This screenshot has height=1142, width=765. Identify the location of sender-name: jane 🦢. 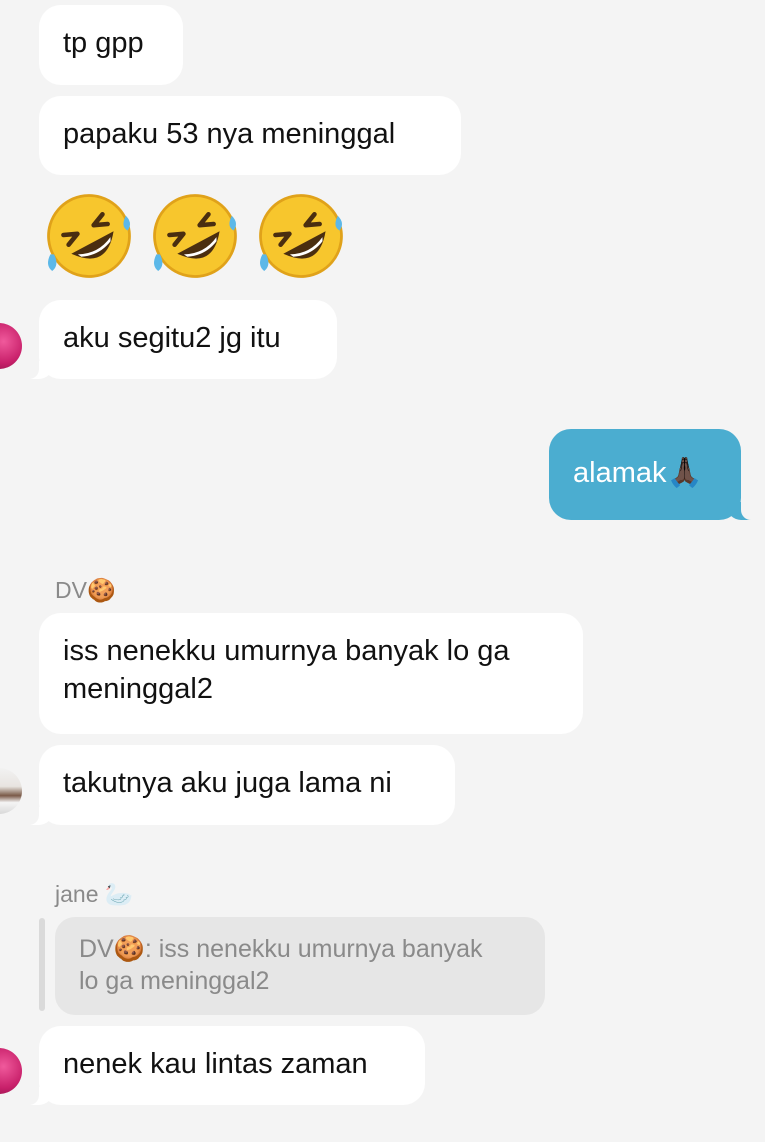
(94, 894).